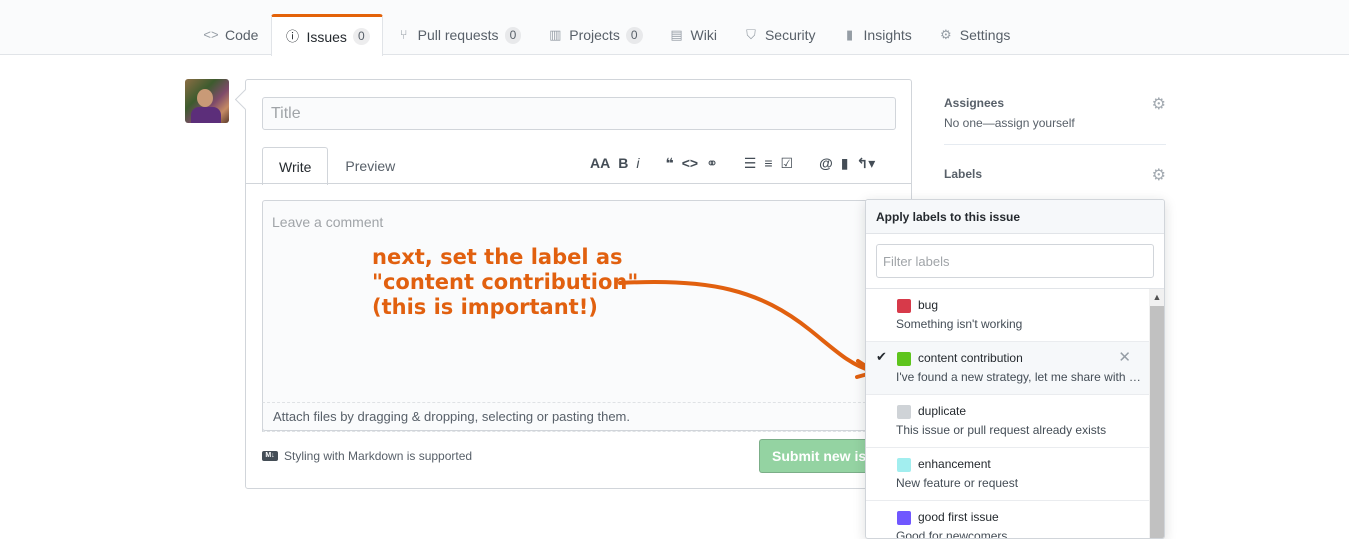 The height and width of the screenshot is (539, 1349). What do you see at coordinates (887, 35) in the screenshot?
I see `tab-label: Insights` at bounding box center [887, 35].